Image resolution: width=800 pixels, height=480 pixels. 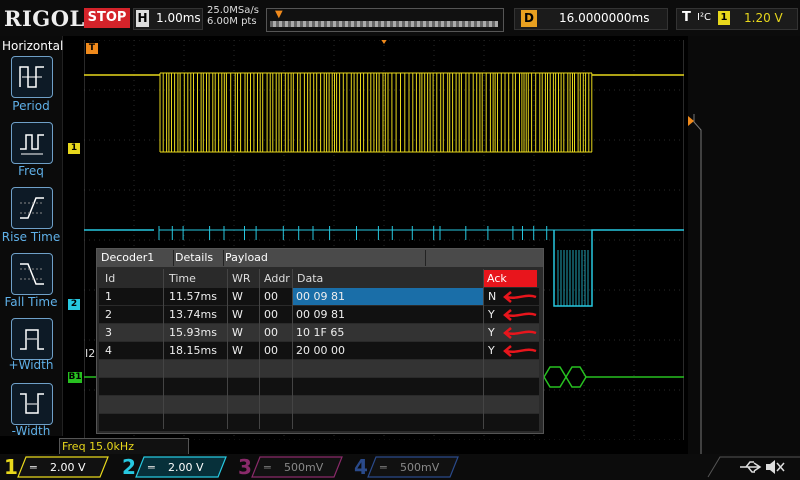 I want to click on delay-box: D 16.0000000ms, so click(x=591, y=19).